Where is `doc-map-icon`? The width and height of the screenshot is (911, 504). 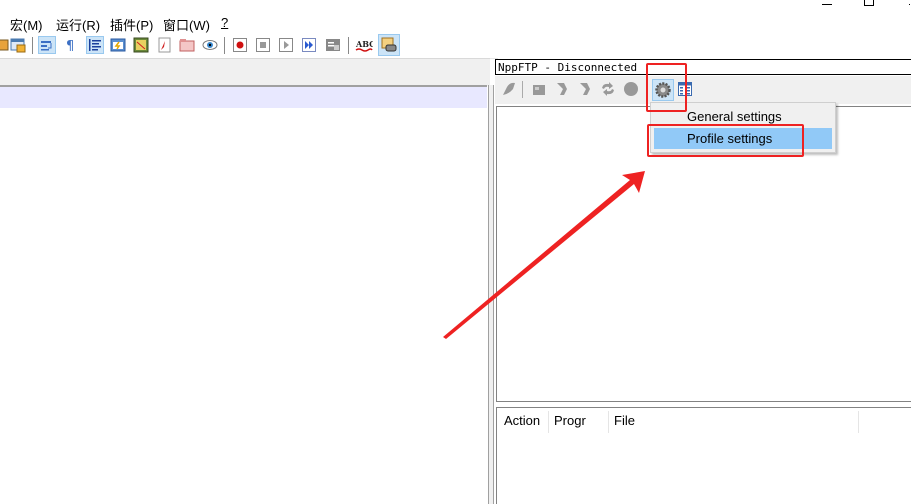
doc-map-icon is located at coordinates (141, 45).